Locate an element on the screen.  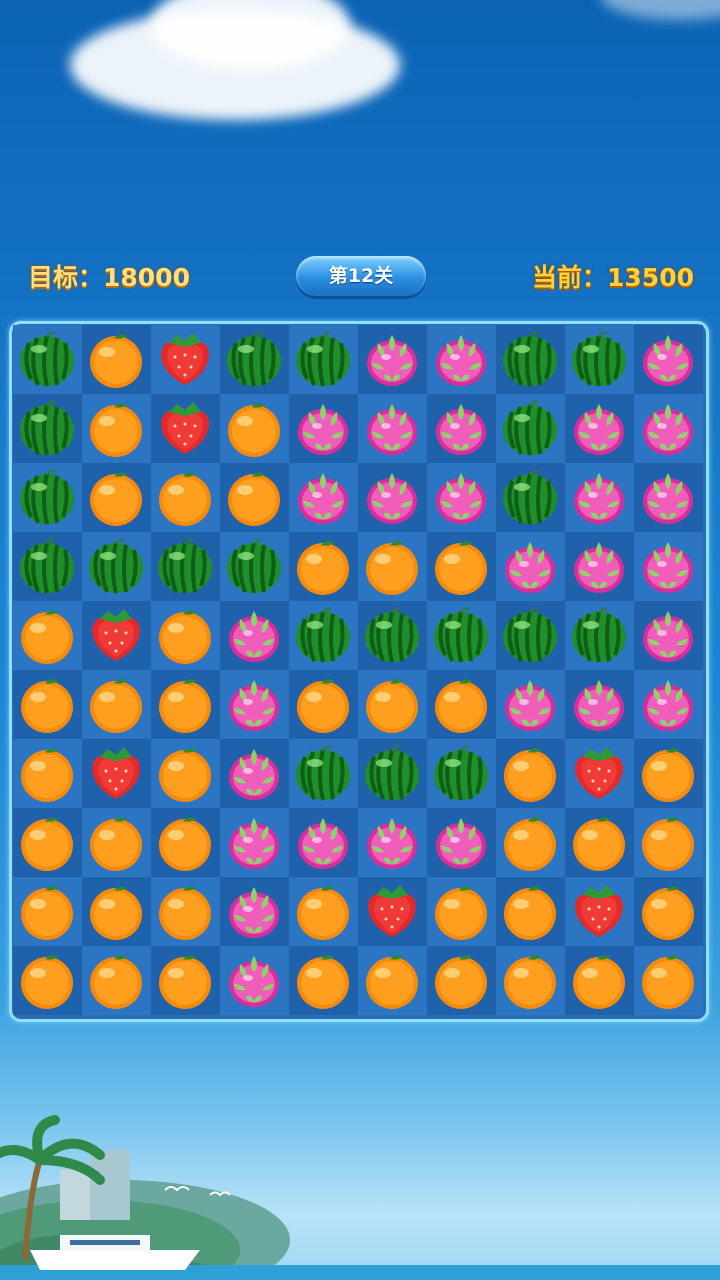
level-indicator: 第12关 is located at coordinates (361, 276).